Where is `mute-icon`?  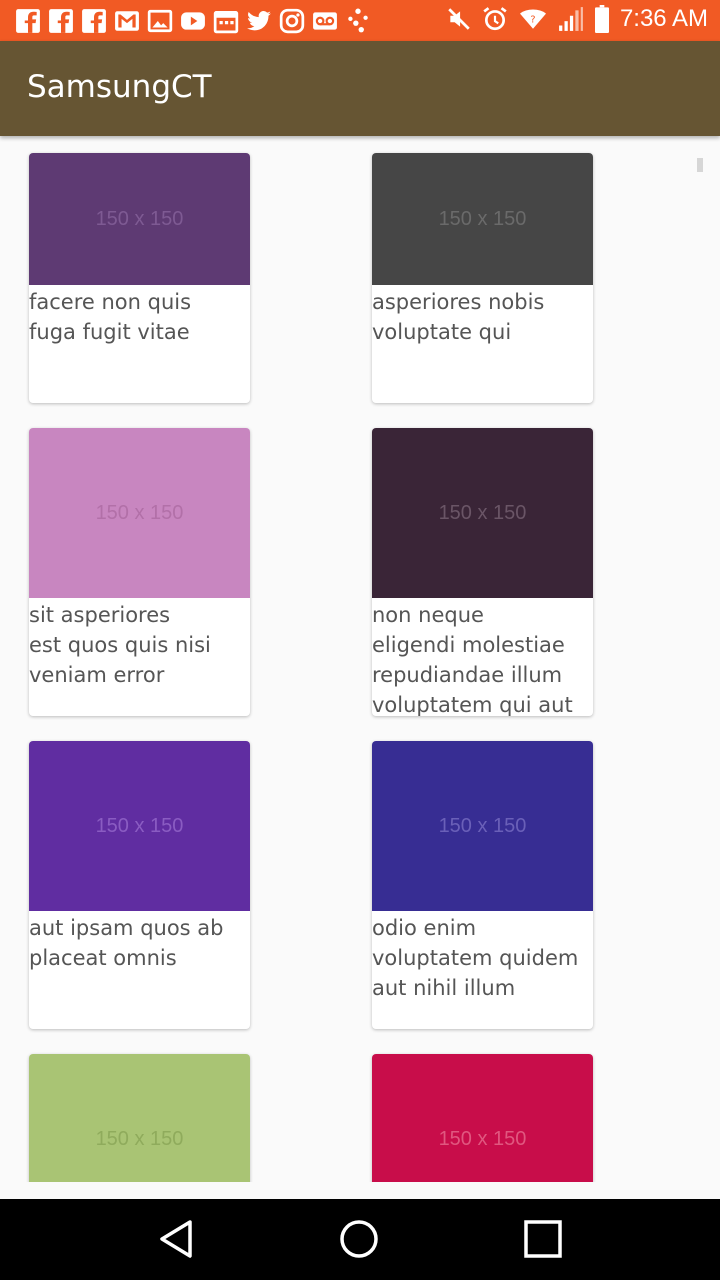 mute-icon is located at coordinates (459, 19).